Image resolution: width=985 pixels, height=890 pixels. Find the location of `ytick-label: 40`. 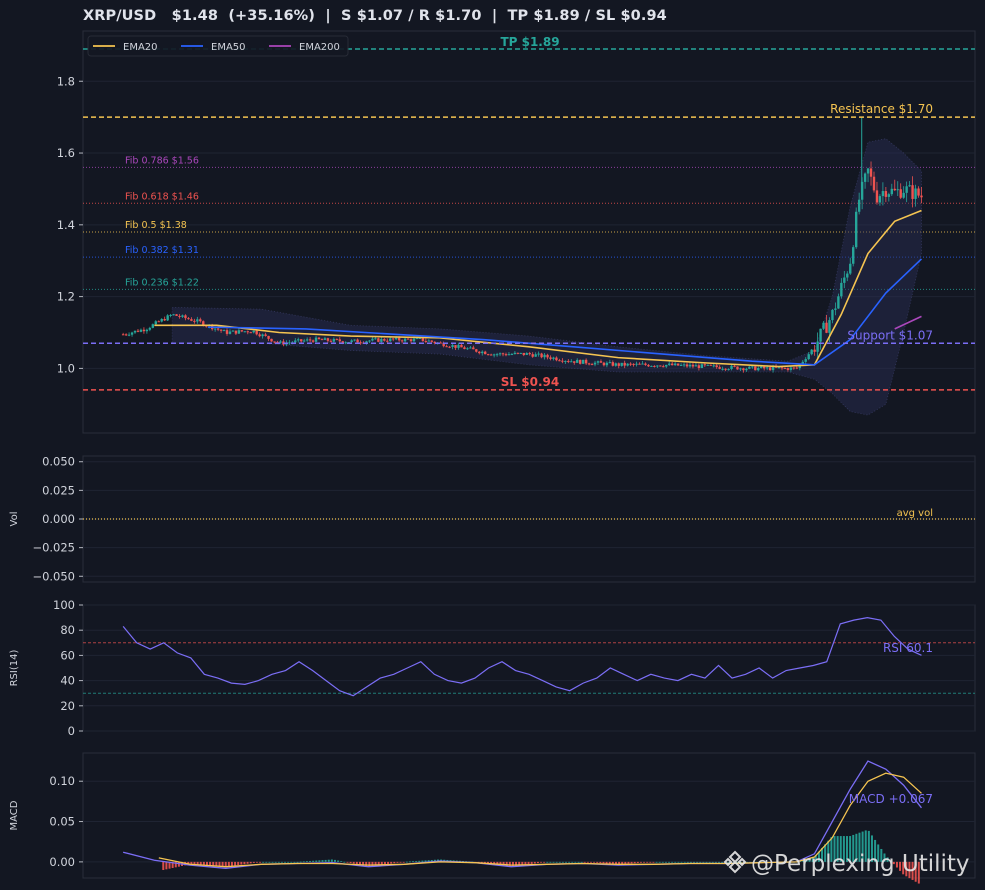

ytick-label: 40 is located at coordinates (67, 681).